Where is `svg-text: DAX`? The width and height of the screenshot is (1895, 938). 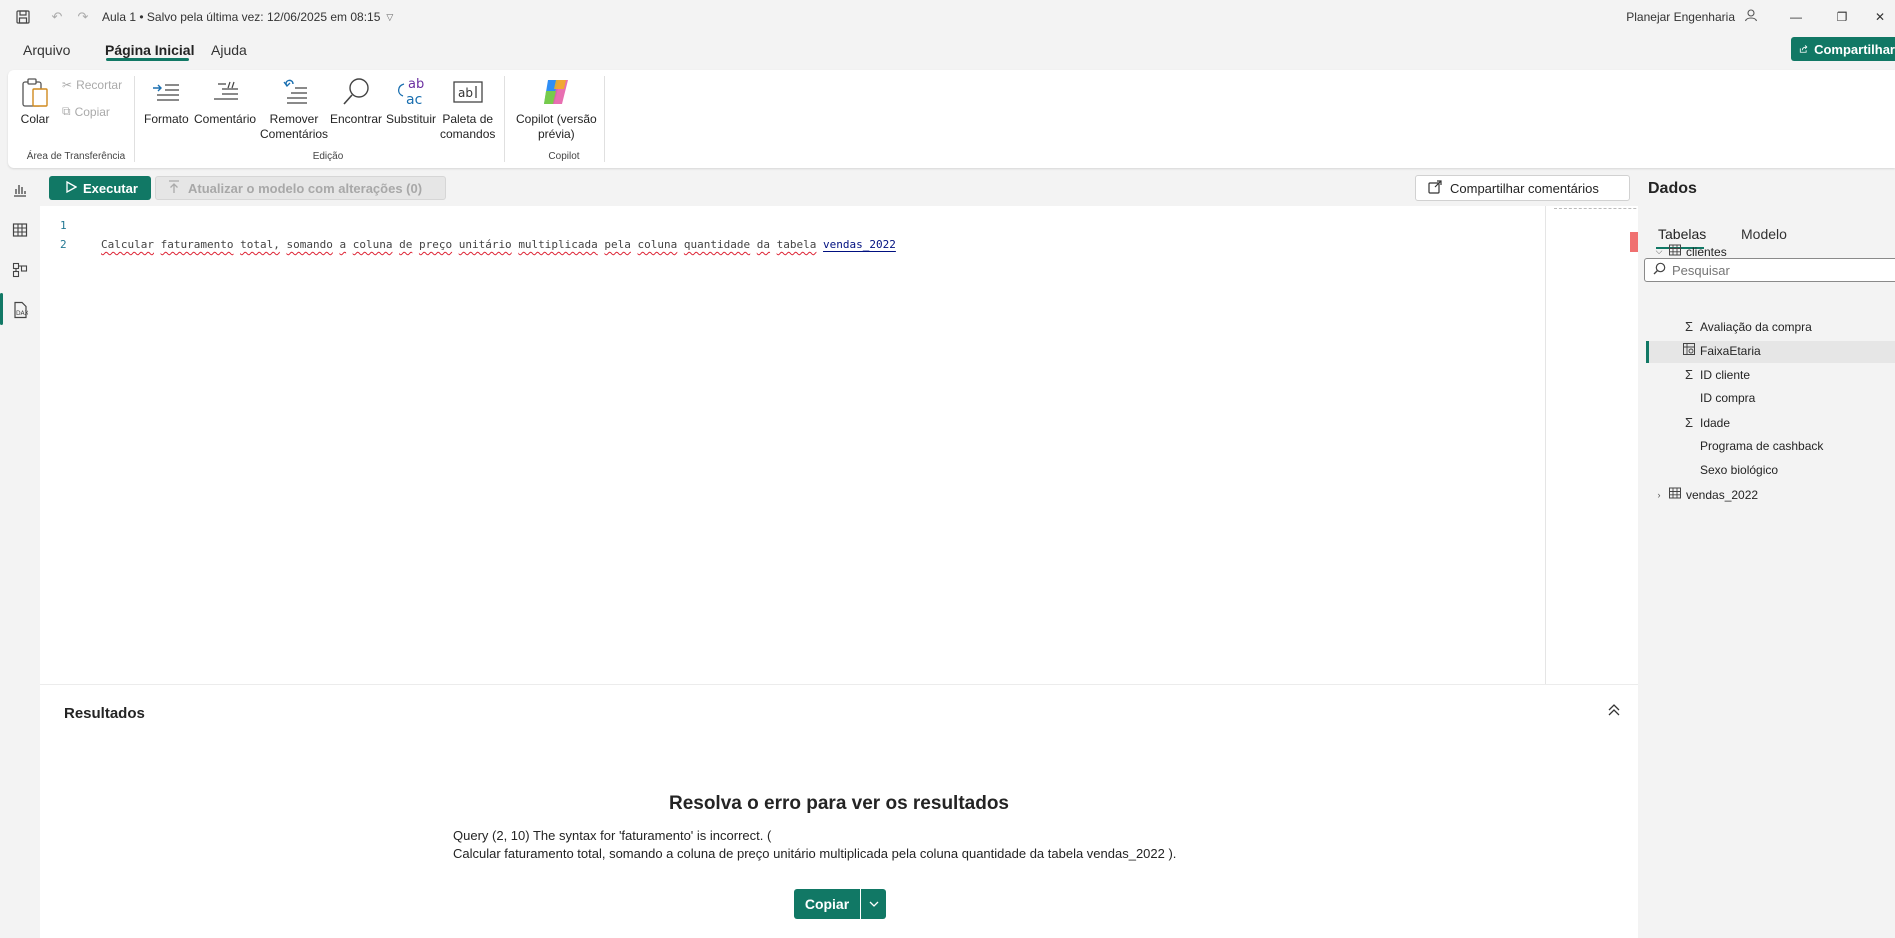 svg-text: DAX is located at coordinates (22, 313).